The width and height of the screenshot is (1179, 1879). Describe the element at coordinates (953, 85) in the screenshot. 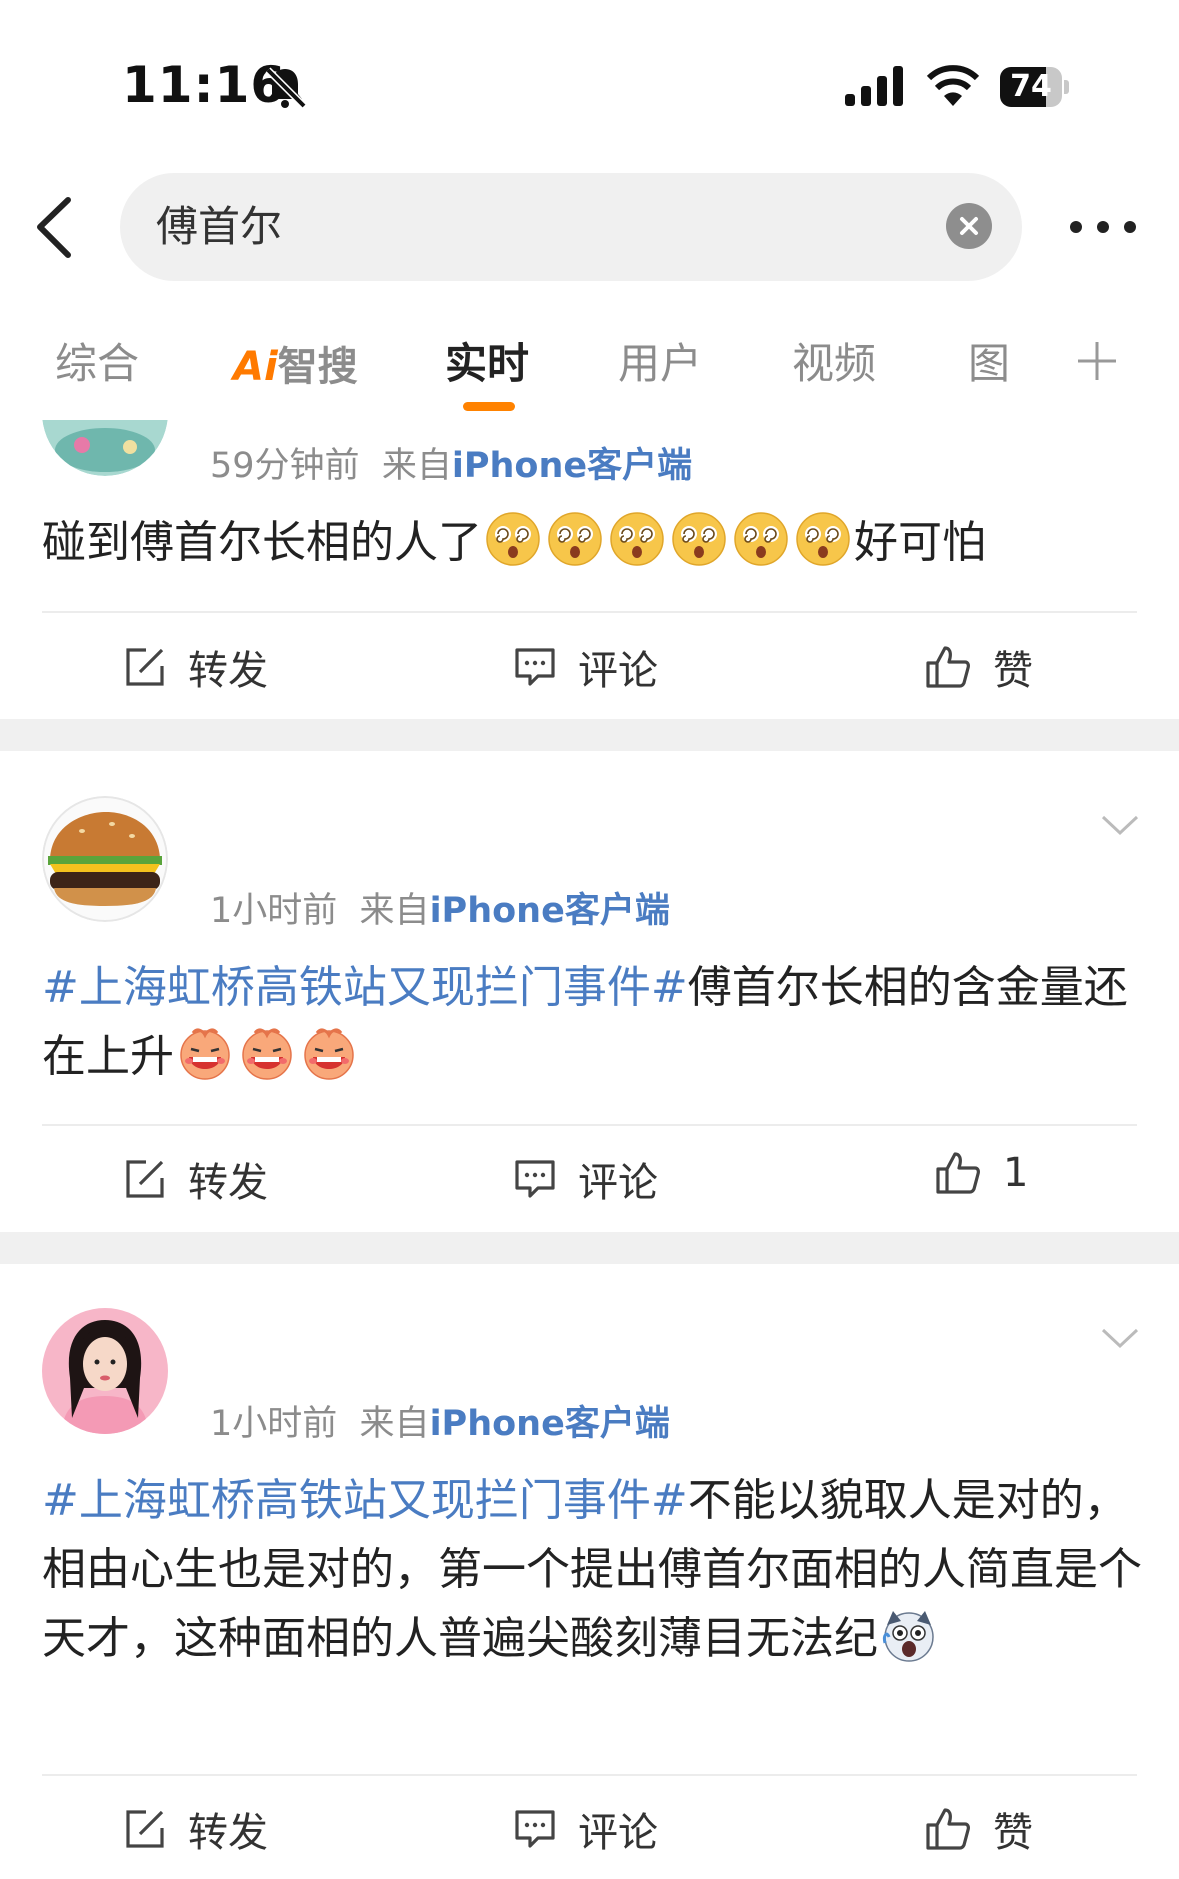

I see `wifi-icon` at that location.